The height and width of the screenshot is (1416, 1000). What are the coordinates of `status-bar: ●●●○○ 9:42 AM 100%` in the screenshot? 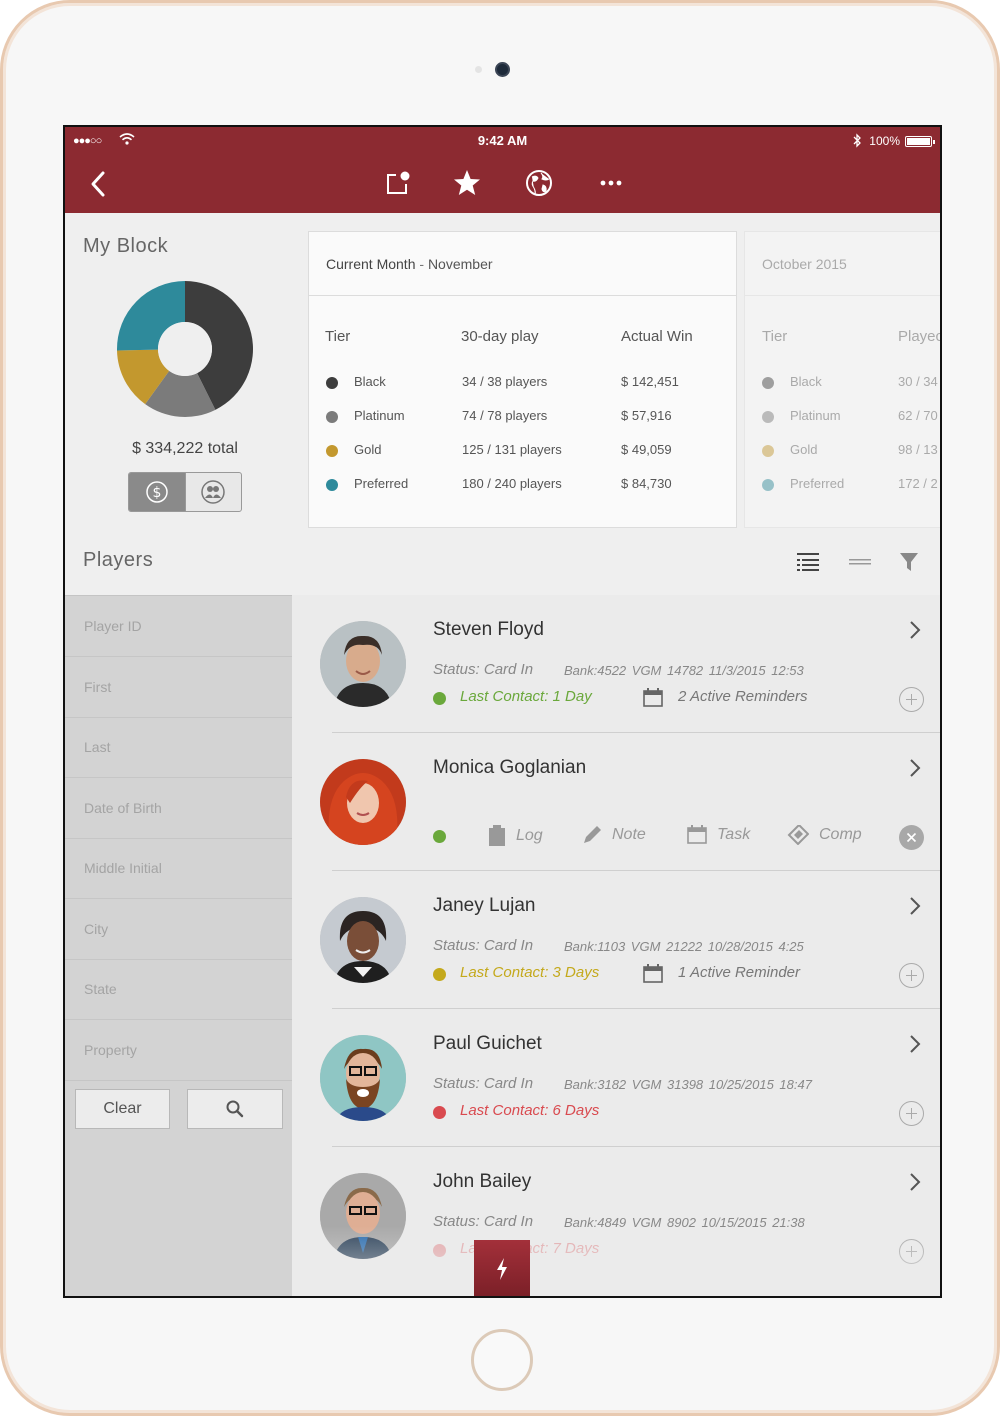 It's located at (502, 142).